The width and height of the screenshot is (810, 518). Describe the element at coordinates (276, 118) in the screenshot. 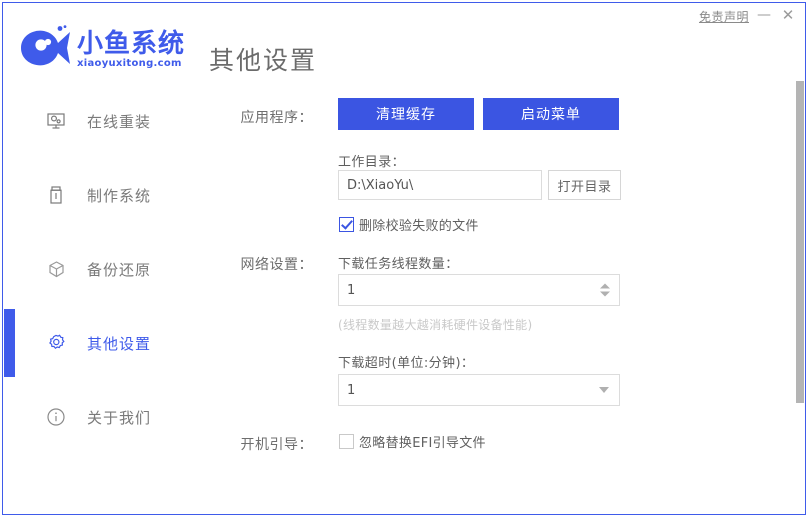

I see `application-section-label: 应用程序：` at that location.